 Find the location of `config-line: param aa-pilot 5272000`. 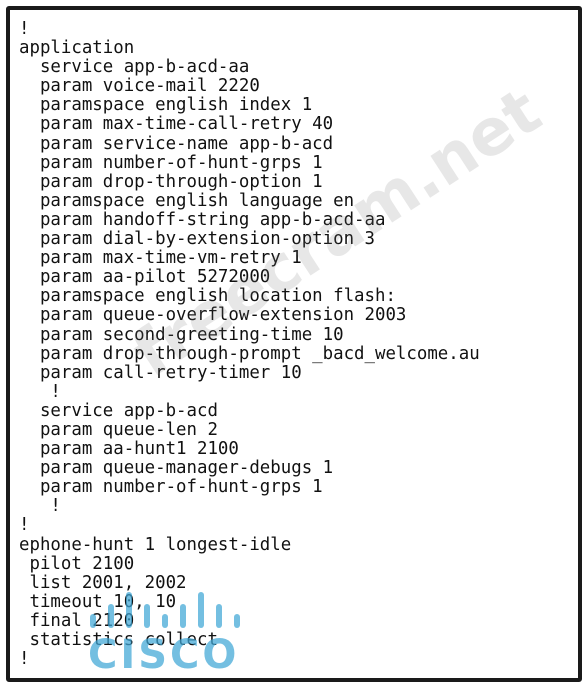

config-line: param aa-pilot 5272000 is located at coordinates (145, 277).